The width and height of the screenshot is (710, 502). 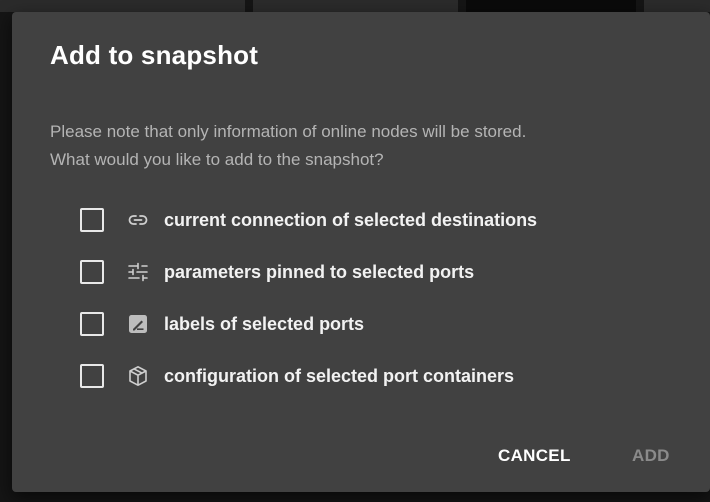 What do you see at coordinates (92, 272) in the screenshot?
I see `checkbox-pinned-parameters` at bounding box center [92, 272].